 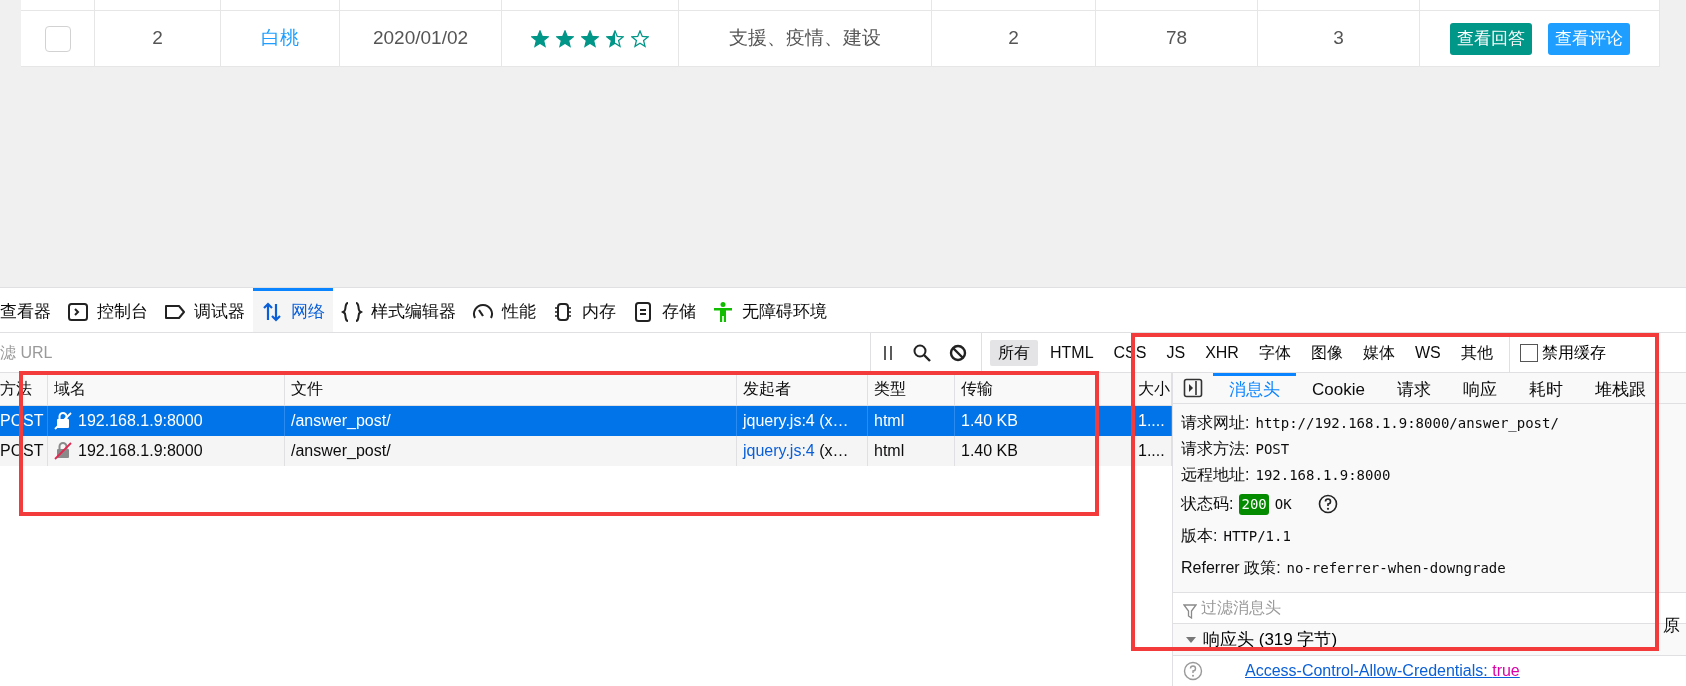 What do you see at coordinates (107, 310) in the screenshot?
I see `devtools-tab: 控制台` at bounding box center [107, 310].